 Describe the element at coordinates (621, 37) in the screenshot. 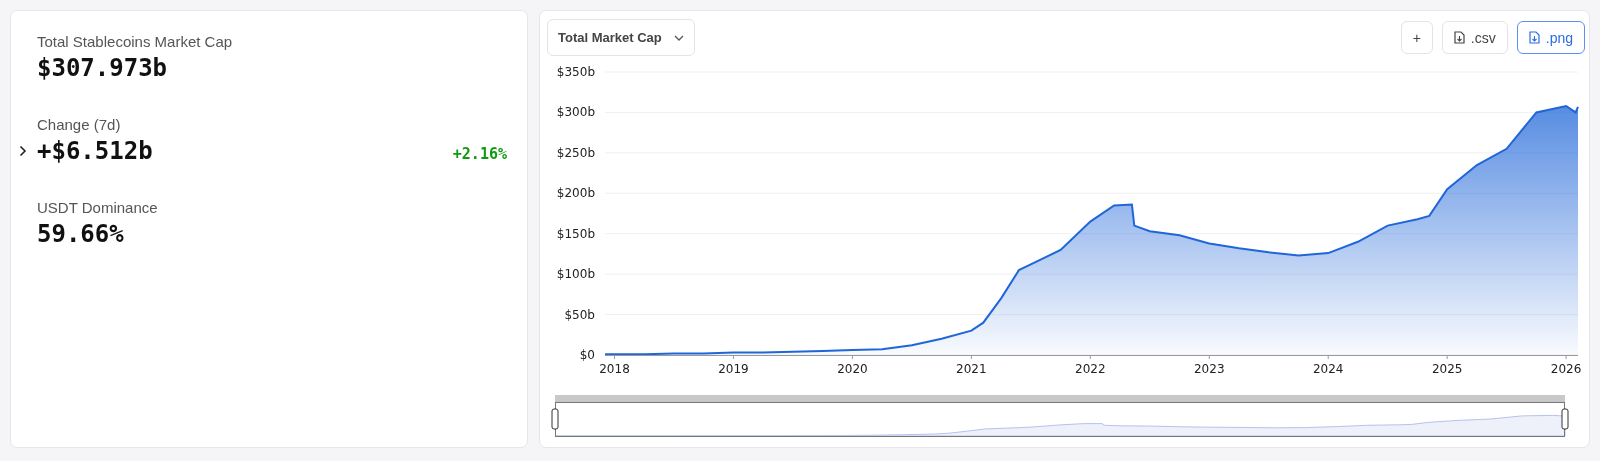

I see `metric-dropdown: Total Market Cap` at that location.